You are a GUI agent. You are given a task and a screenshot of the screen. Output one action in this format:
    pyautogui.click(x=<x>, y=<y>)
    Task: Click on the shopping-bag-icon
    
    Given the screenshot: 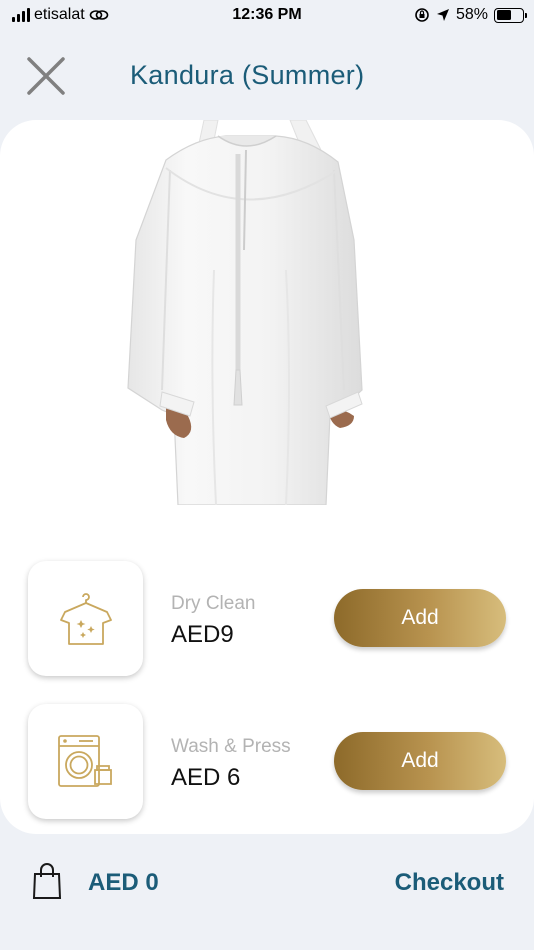 What is the action you would take?
    pyautogui.click(x=47, y=881)
    